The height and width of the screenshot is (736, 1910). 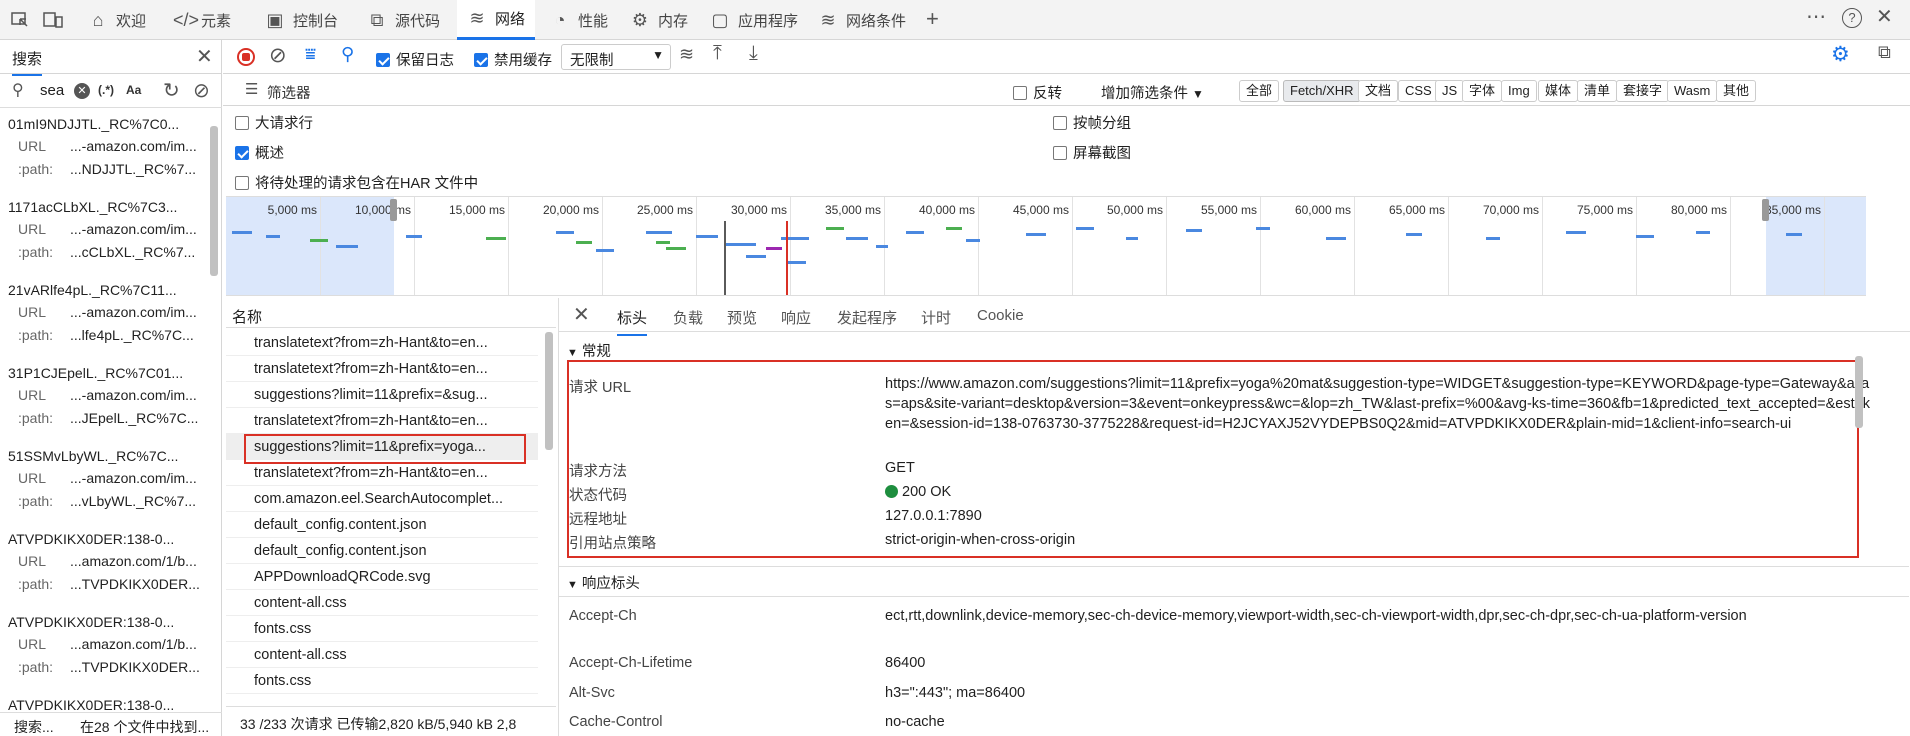 What do you see at coordinates (589, 350) in the screenshot?
I see `section-general: ▼ 常规` at bounding box center [589, 350].